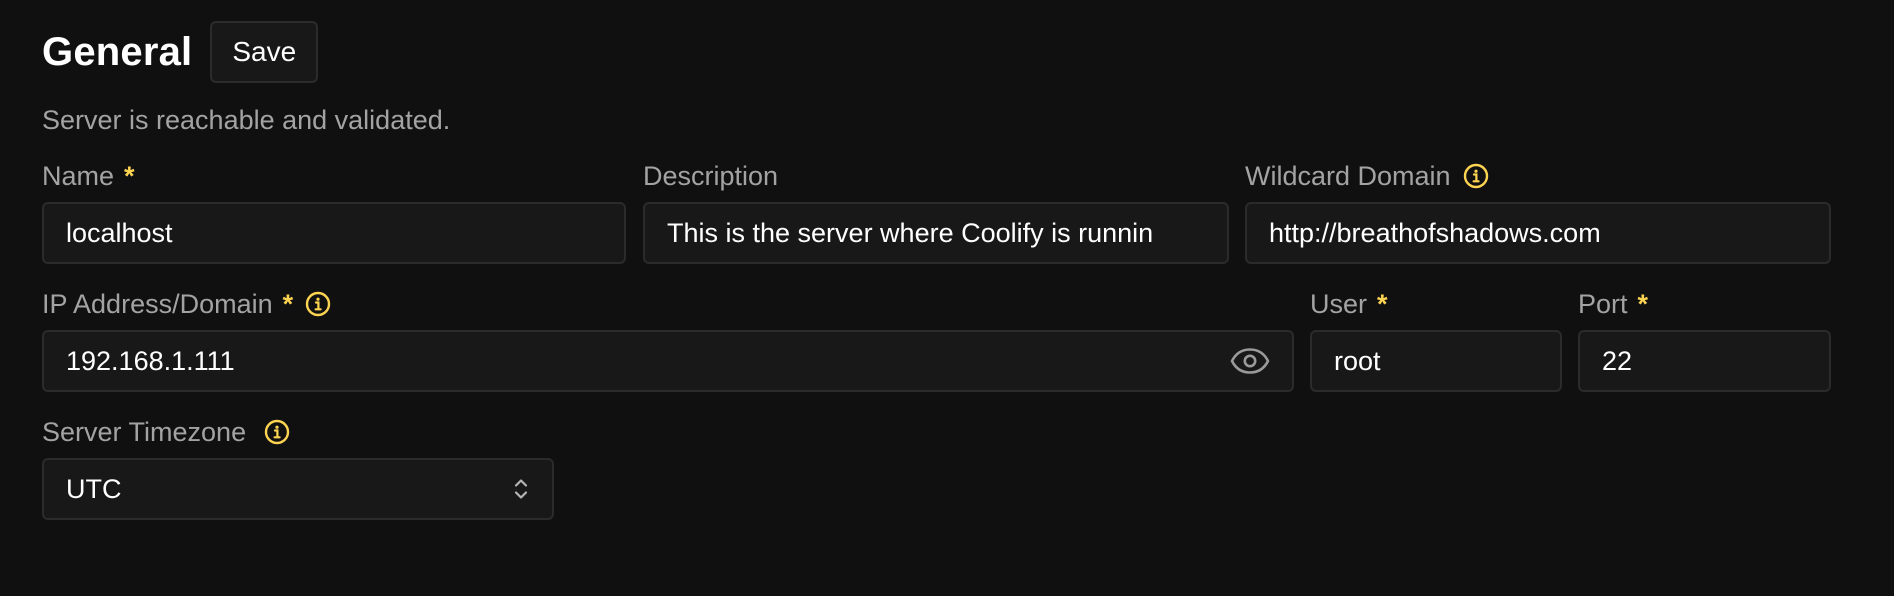  What do you see at coordinates (1436, 304) in the screenshot?
I see `user-label: User *` at bounding box center [1436, 304].